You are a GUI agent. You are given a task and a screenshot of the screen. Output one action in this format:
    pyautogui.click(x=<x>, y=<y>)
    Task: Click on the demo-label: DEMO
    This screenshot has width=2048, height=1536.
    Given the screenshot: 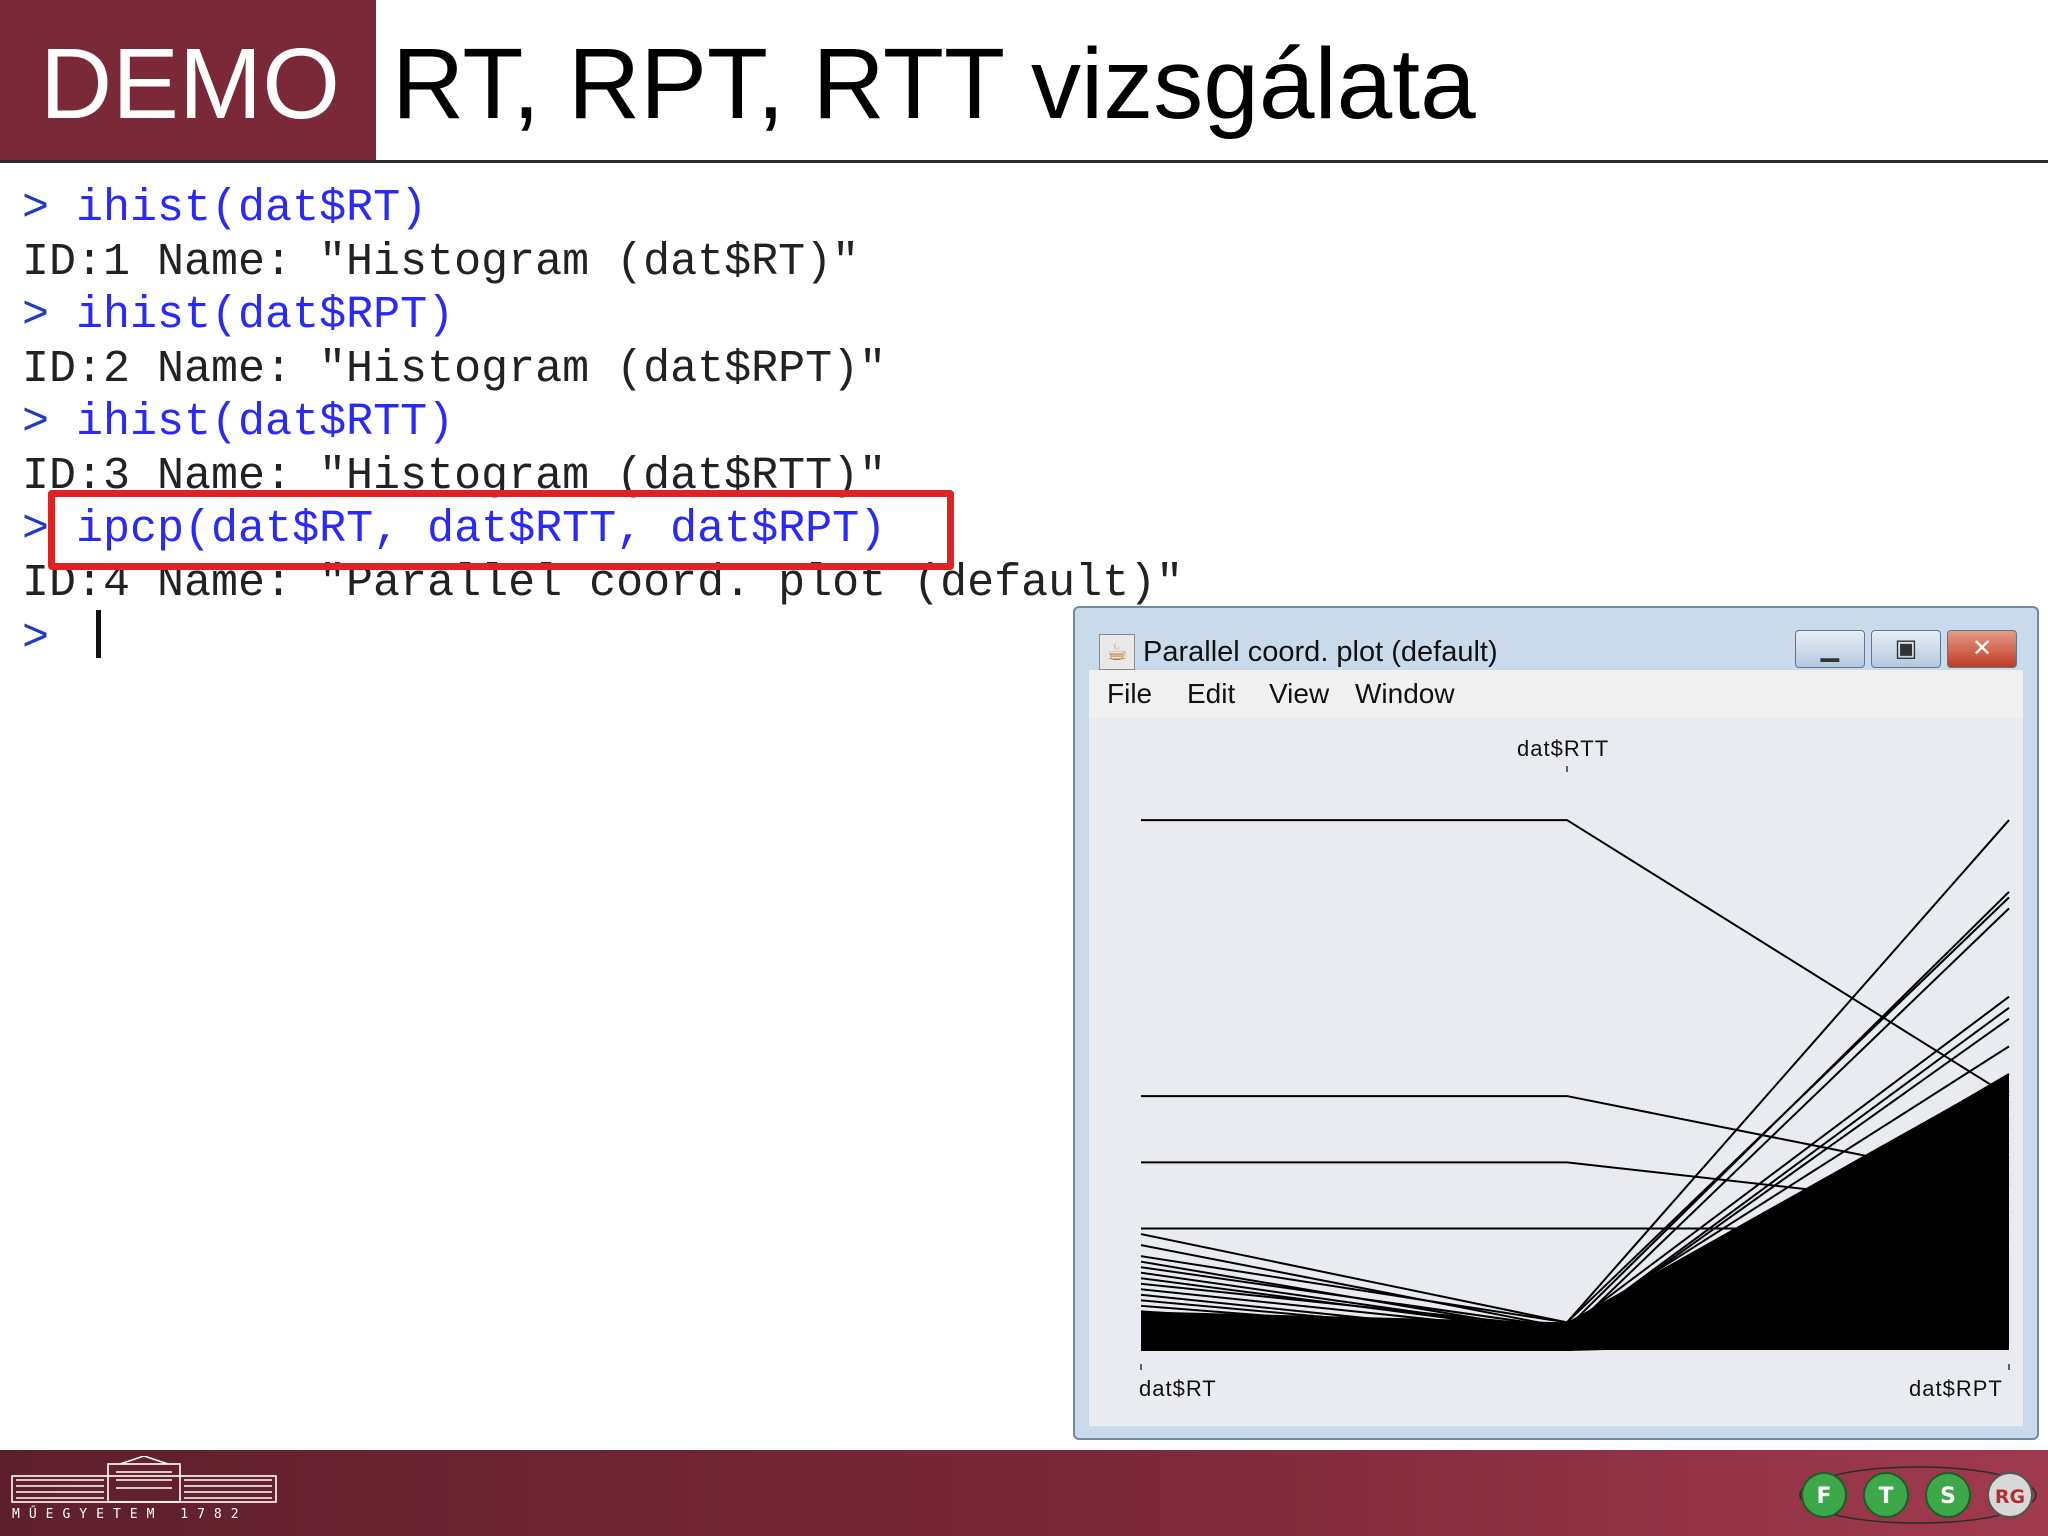 What is the action you would take?
    pyautogui.click(x=190, y=84)
    